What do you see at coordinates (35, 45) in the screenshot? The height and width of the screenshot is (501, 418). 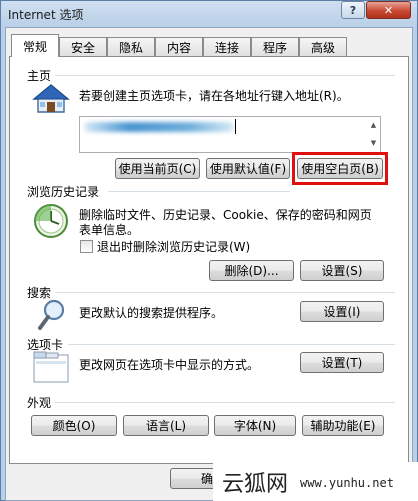 I see `tab-general: 常规` at bounding box center [35, 45].